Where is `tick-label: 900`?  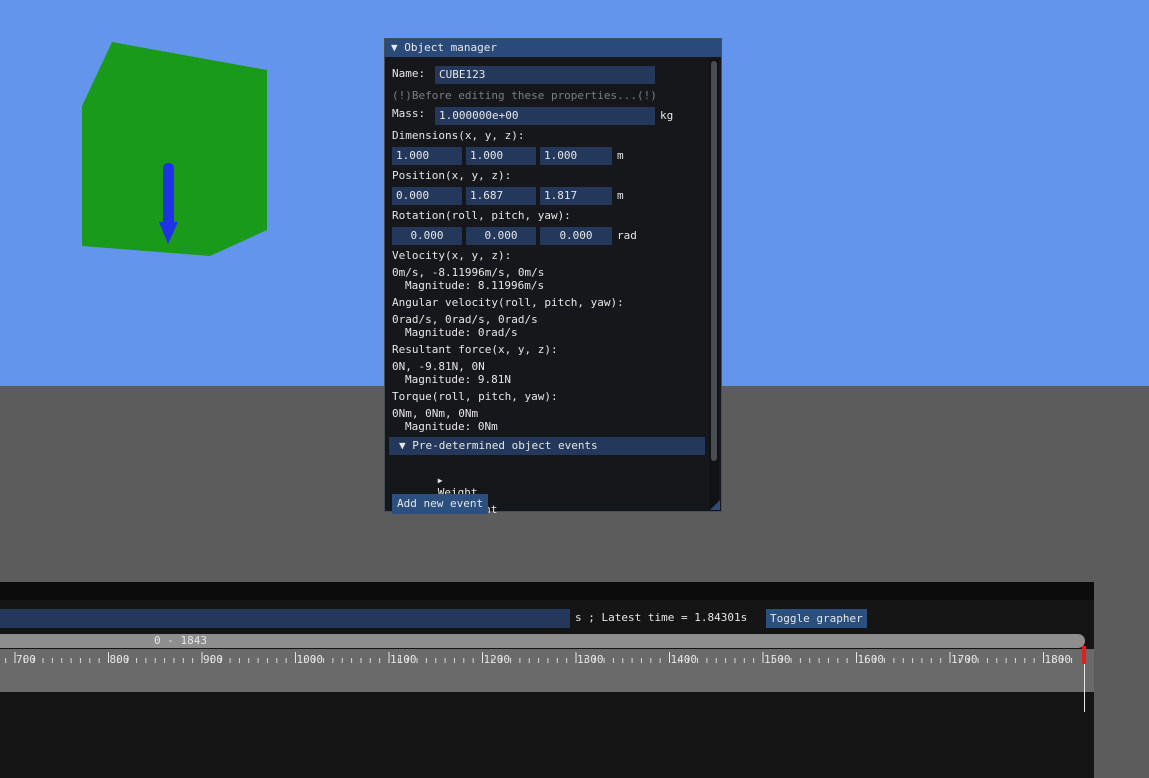
tick-label: 900 is located at coordinates (213, 659).